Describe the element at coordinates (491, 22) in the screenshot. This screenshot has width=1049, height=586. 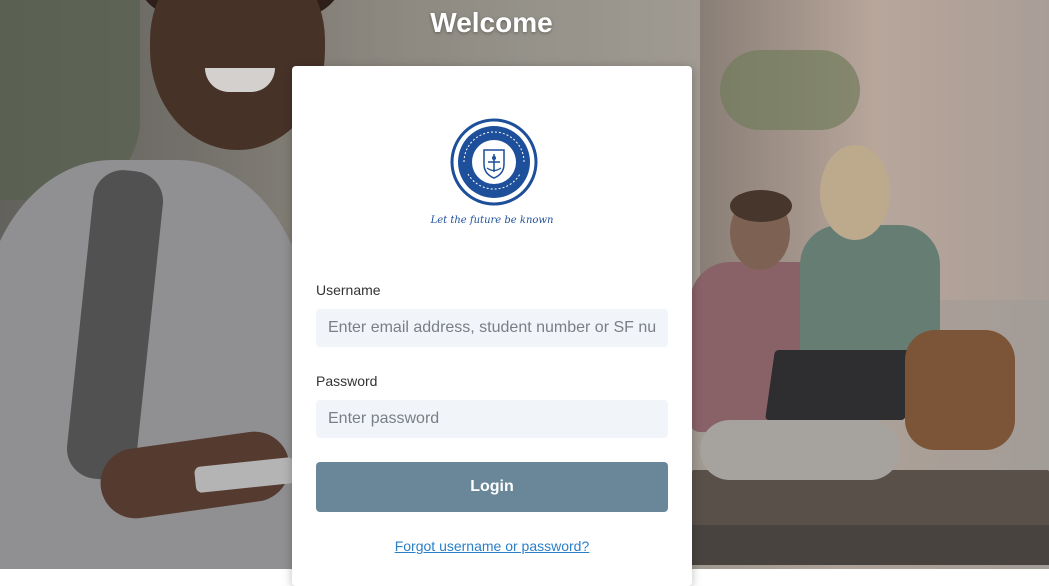
I see `page-title: Welcome` at that location.